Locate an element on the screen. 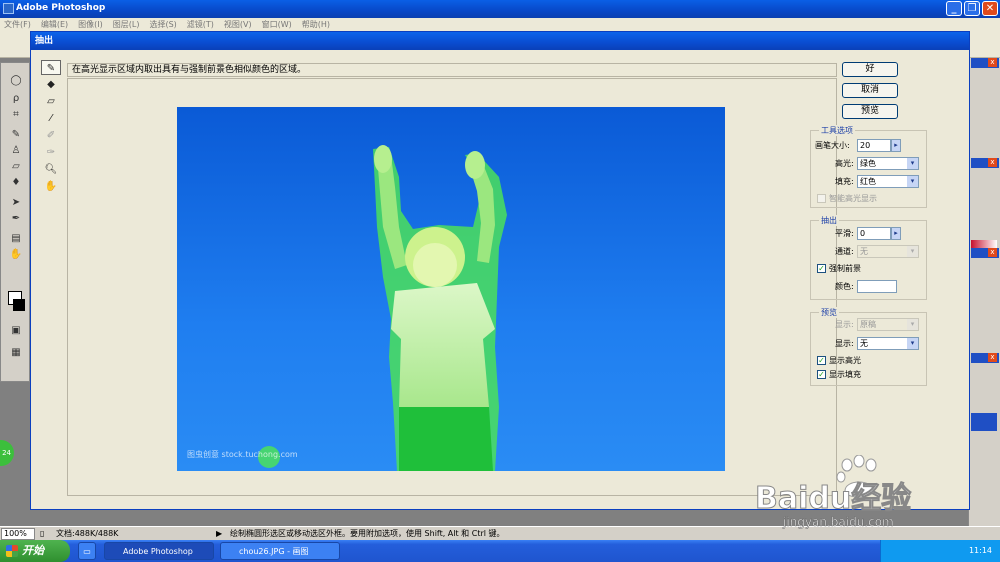  menu-layer: 图层(L) is located at coordinates (126, 25).